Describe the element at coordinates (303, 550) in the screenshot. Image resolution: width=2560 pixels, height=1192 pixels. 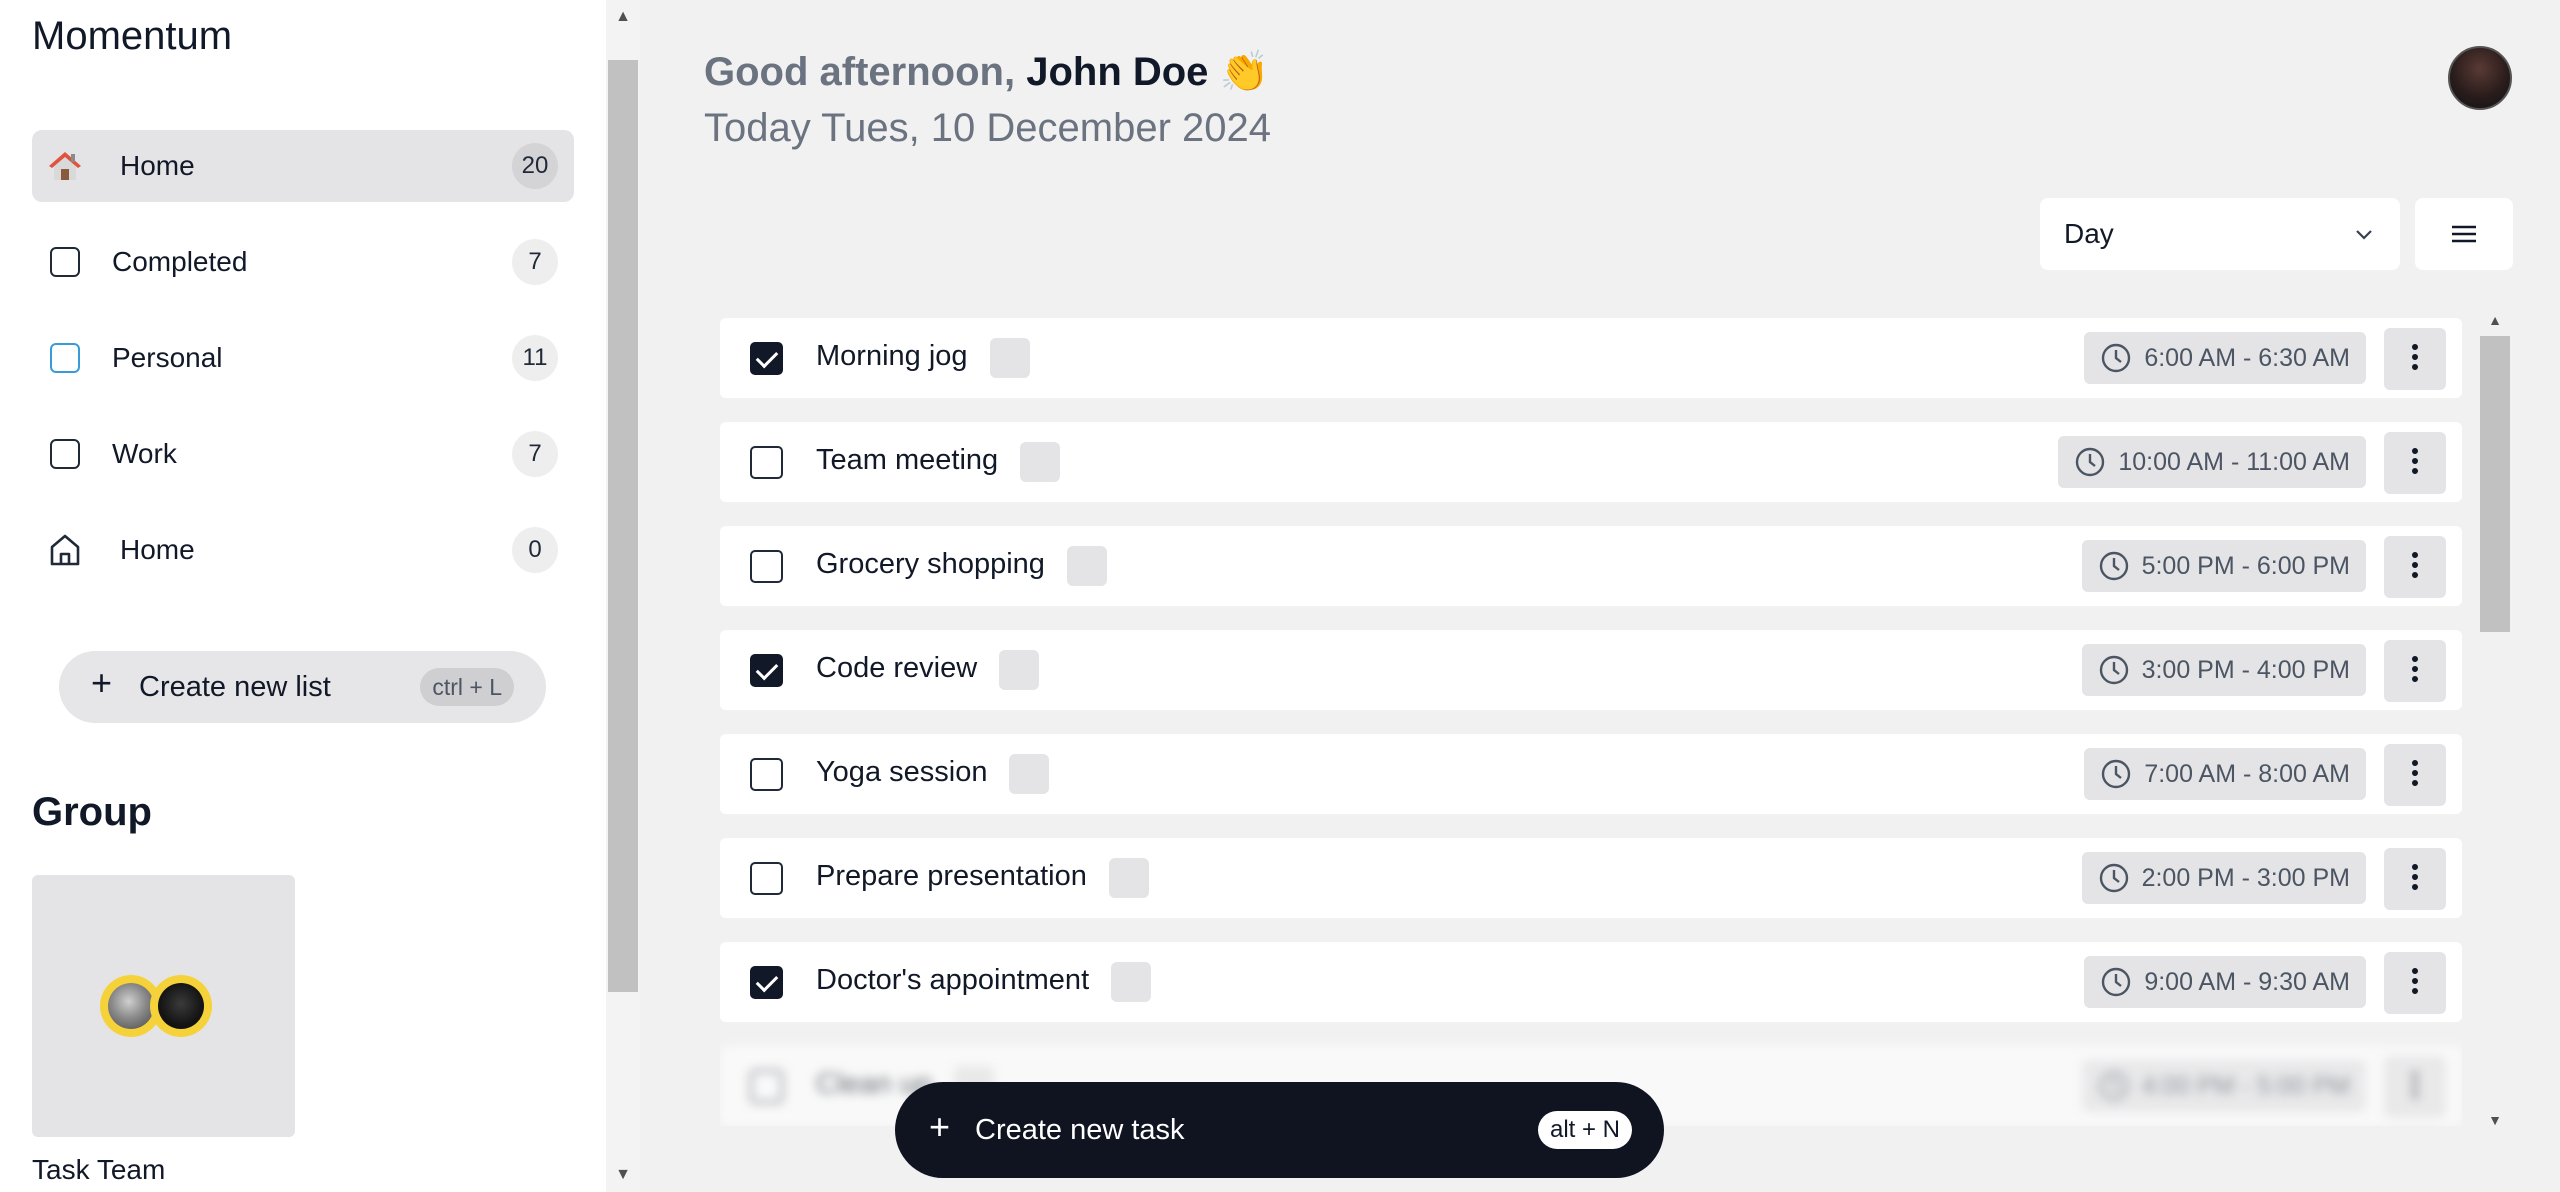
I see `sidebar-item-home-2: Home 0` at that location.